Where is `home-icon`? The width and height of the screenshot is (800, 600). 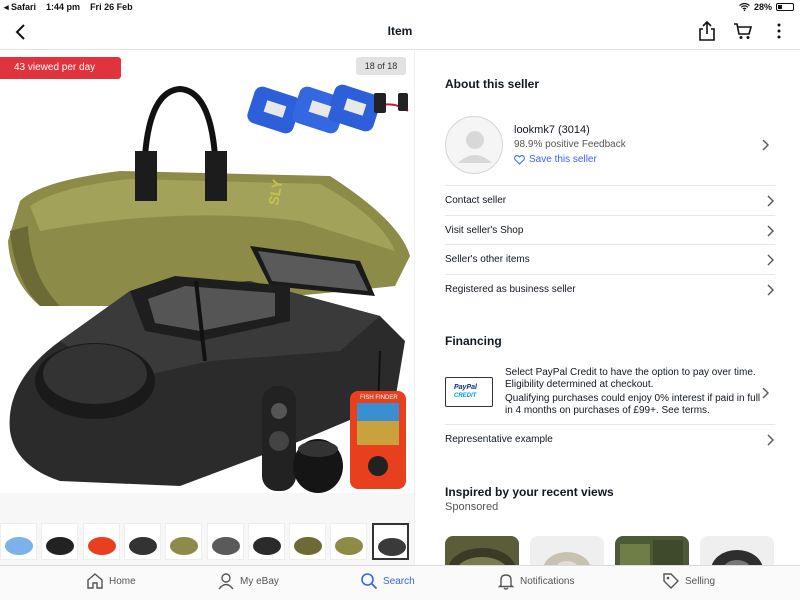 home-icon is located at coordinates (95, 581).